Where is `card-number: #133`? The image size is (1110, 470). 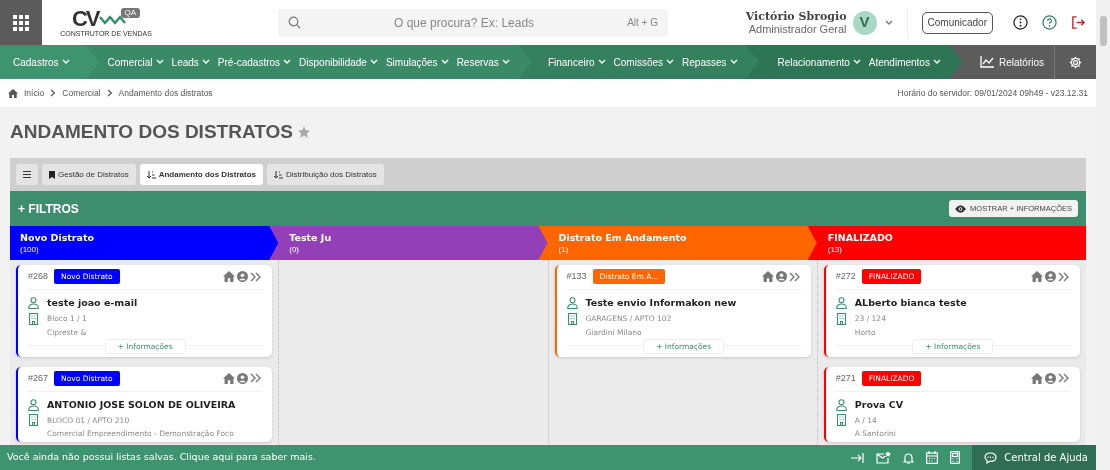 card-number: #133 is located at coordinates (576, 276).